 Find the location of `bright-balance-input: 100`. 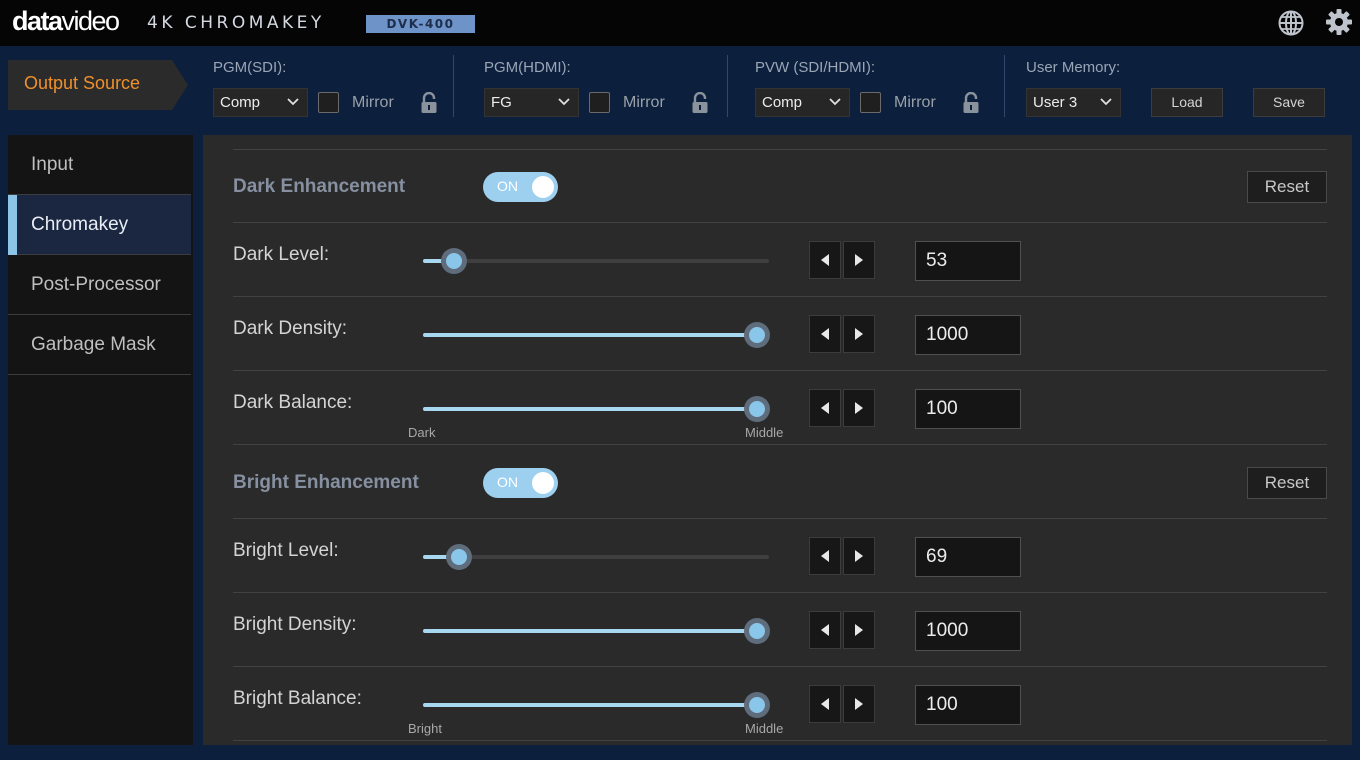

bright-balance-input: 100 is located at coordinates (968, 705).